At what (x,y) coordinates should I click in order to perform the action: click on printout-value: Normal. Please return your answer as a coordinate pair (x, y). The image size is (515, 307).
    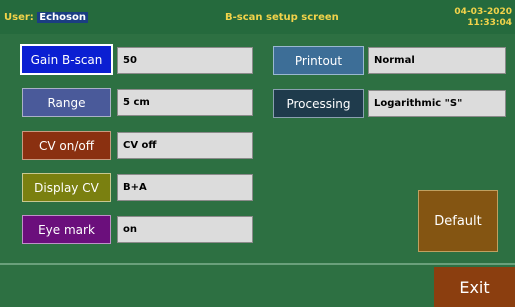
    Looking at the image, I should click on (437, 60).